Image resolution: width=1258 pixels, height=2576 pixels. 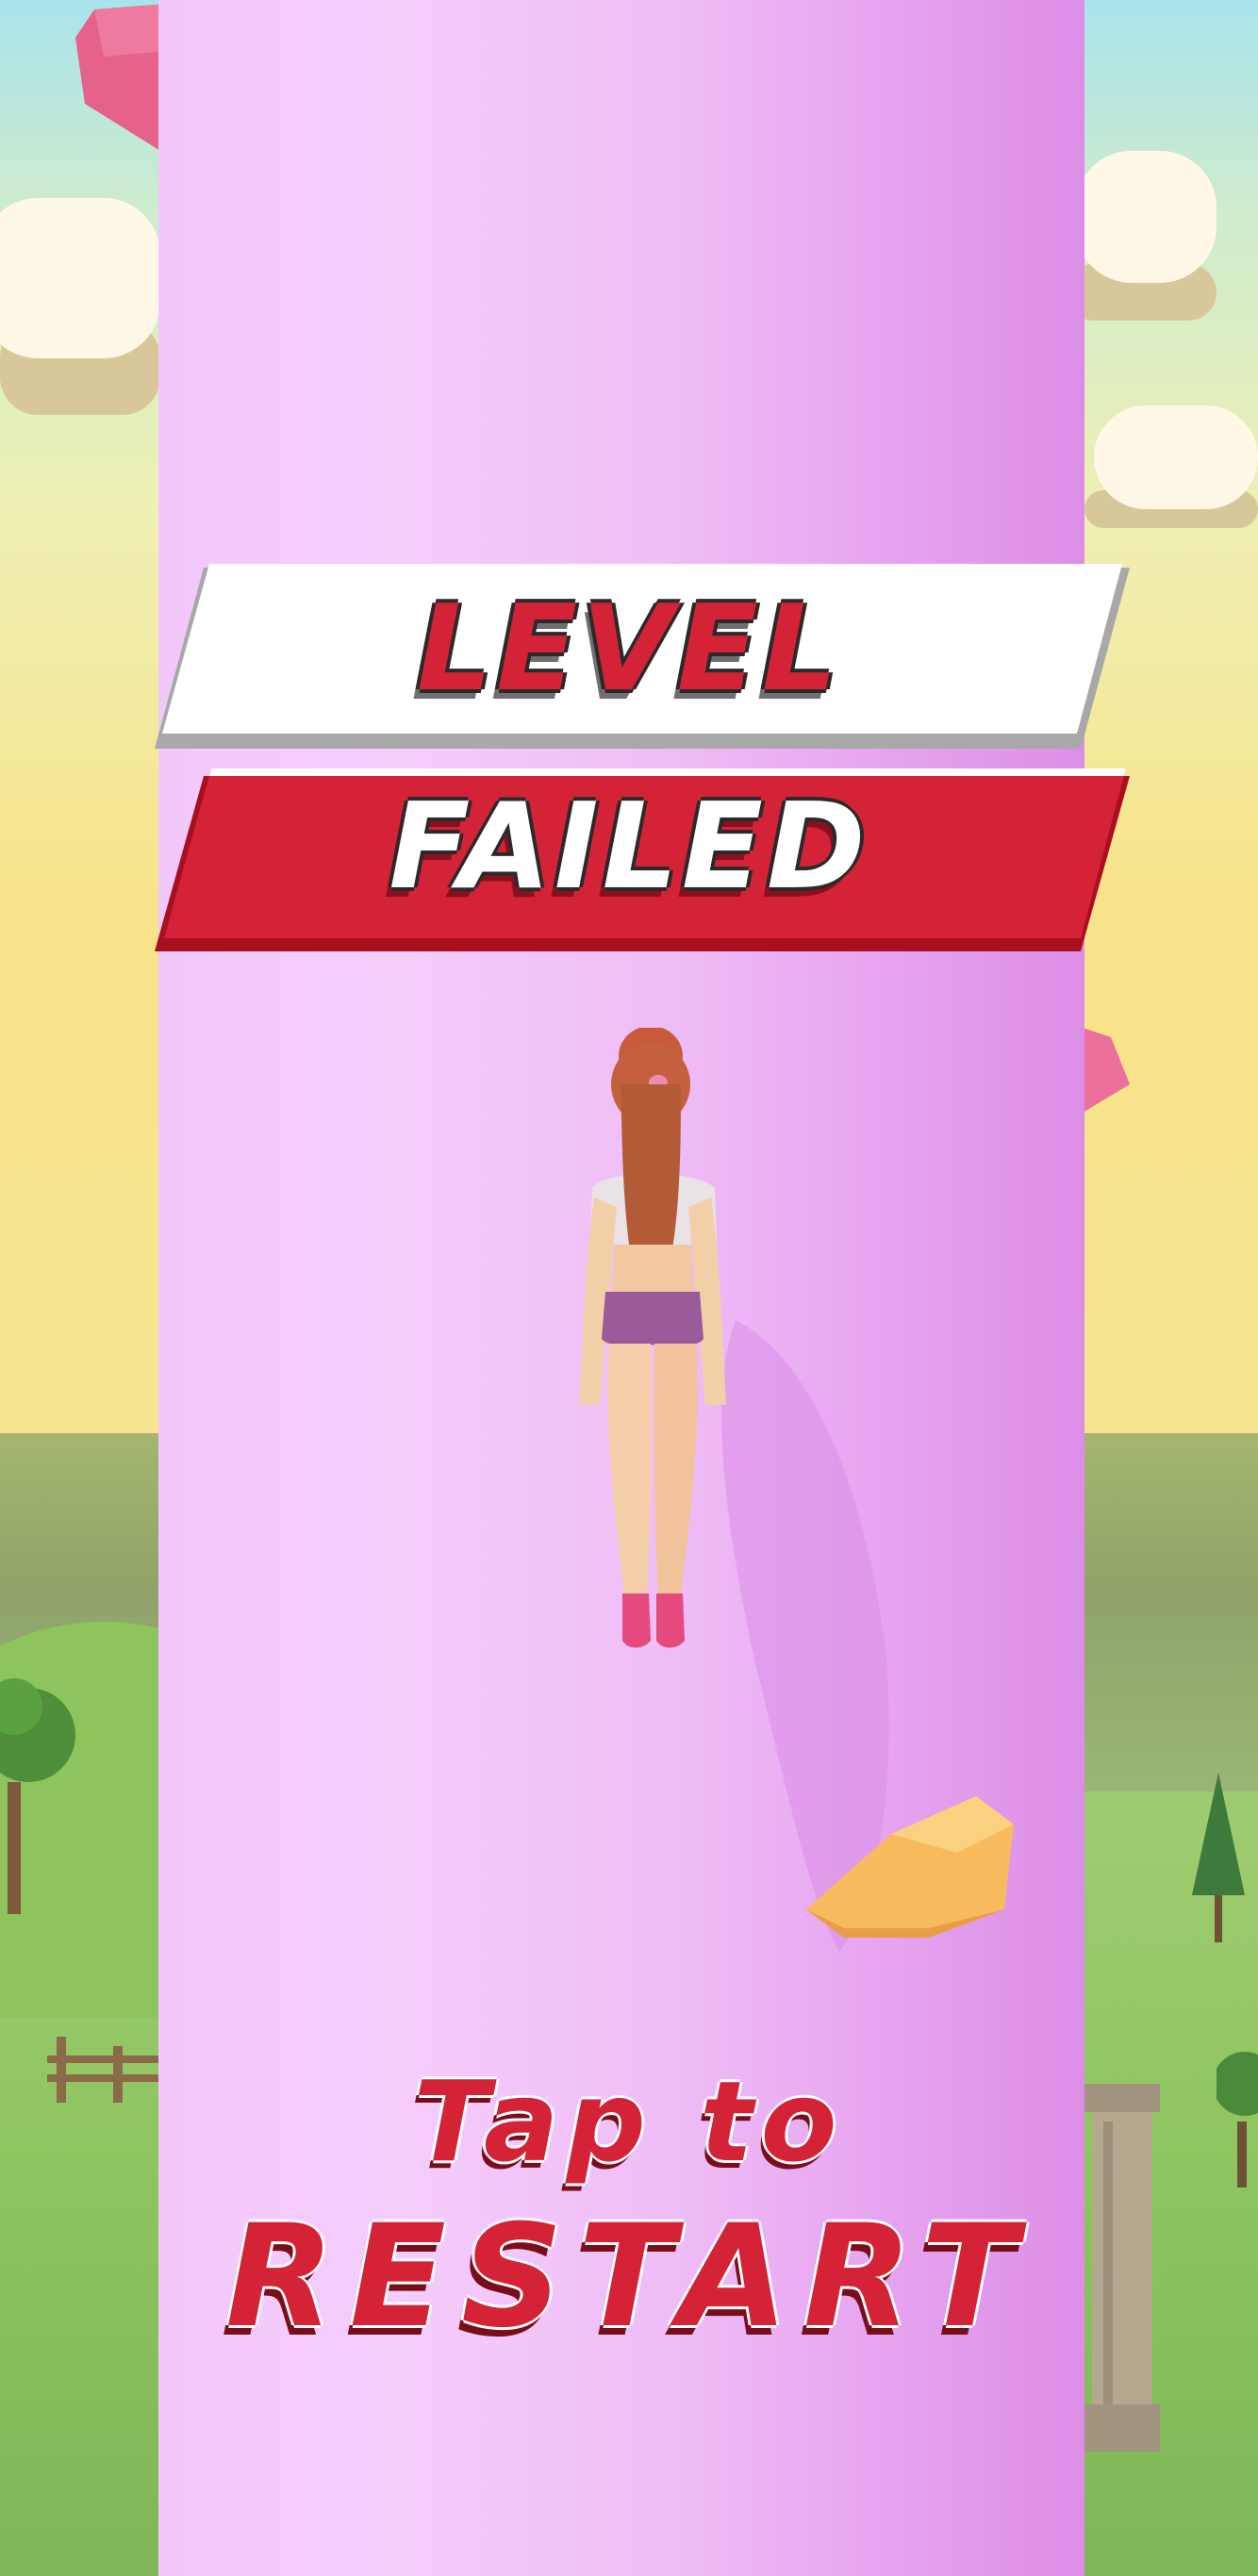 I want to click on failed-text: FAILED, so click(x=629, y=846).